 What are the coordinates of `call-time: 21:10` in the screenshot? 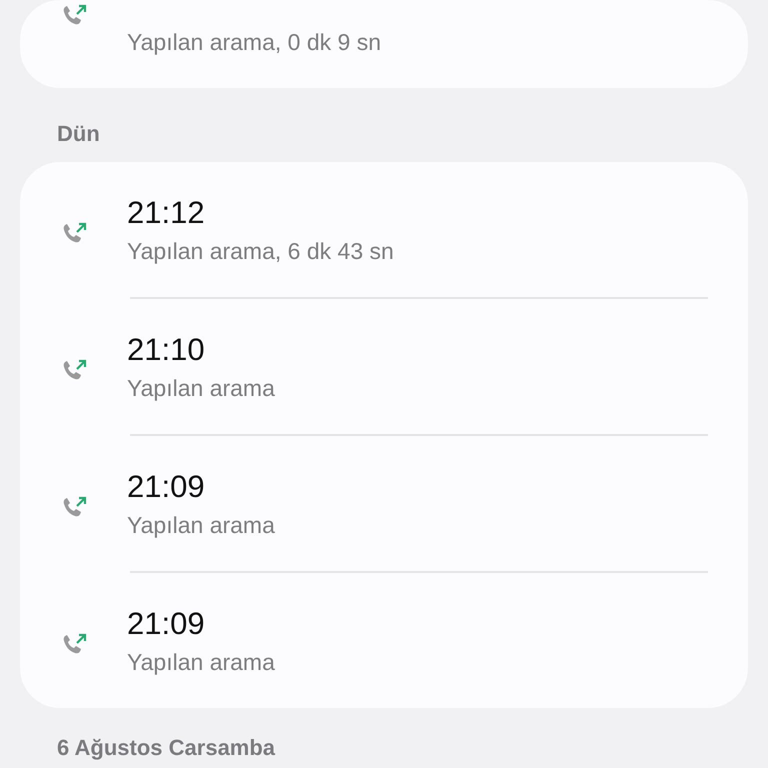 It's located at (166, 350).